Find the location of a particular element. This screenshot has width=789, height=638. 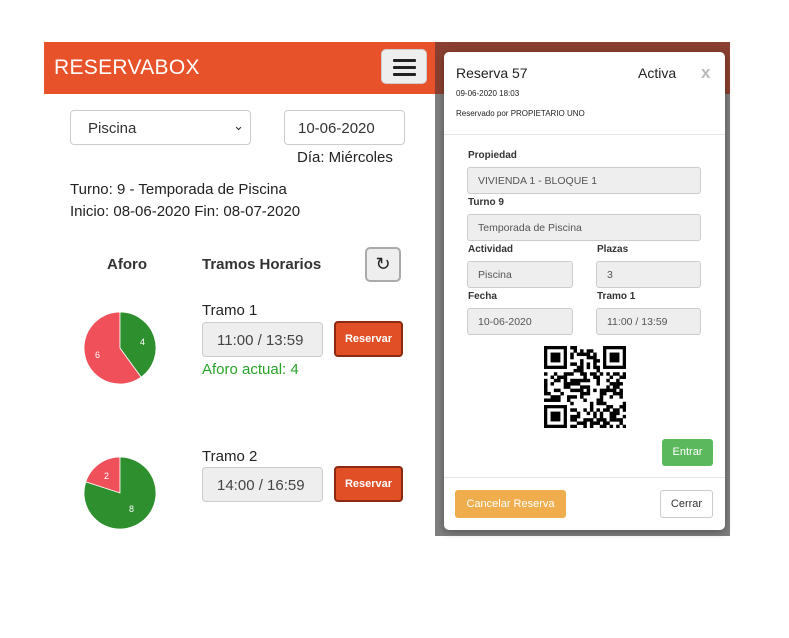

menu-button is located at coordinates (404, 66).